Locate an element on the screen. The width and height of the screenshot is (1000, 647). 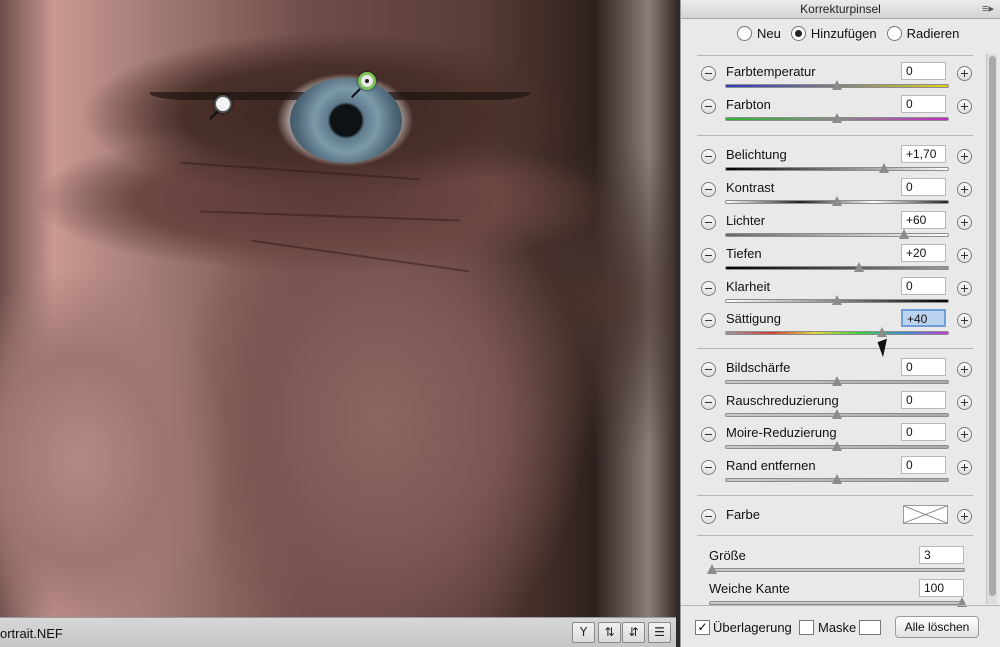
farbe-plus-button is located at coordinates (964, 516).